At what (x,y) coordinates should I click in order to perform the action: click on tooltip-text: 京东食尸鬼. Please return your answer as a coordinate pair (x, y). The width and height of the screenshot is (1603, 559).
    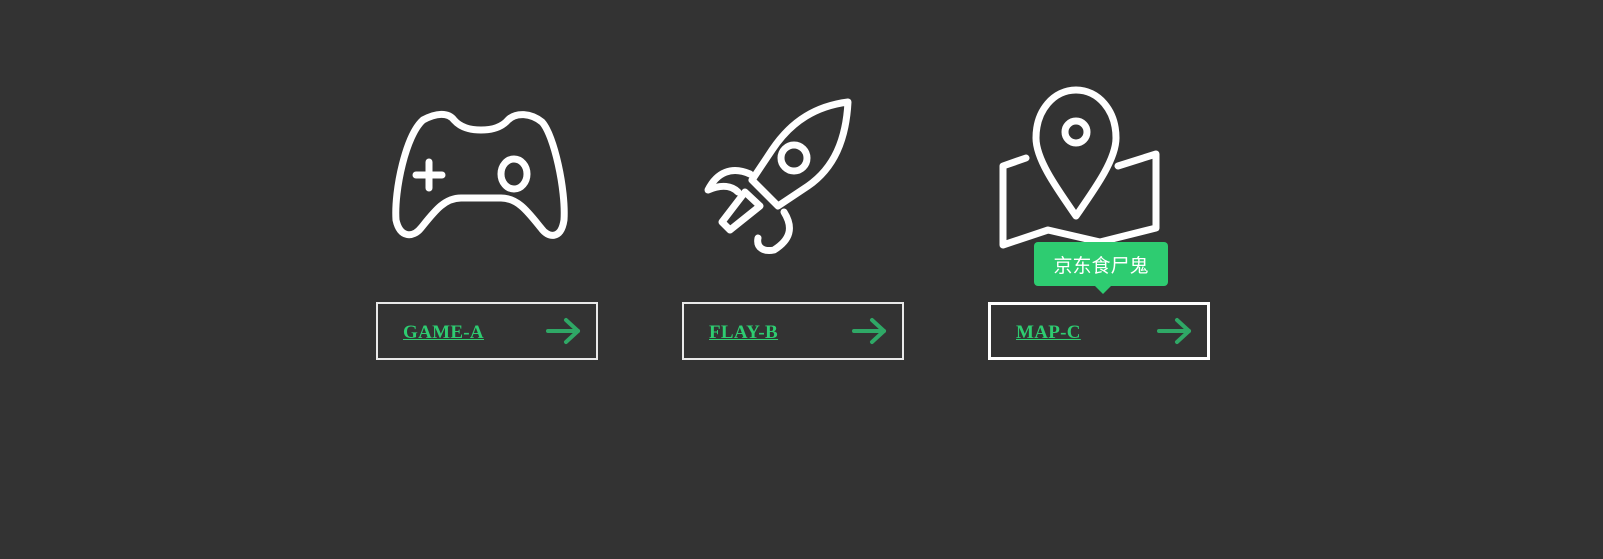
    Looking at the image, I should click on (1101, 265).